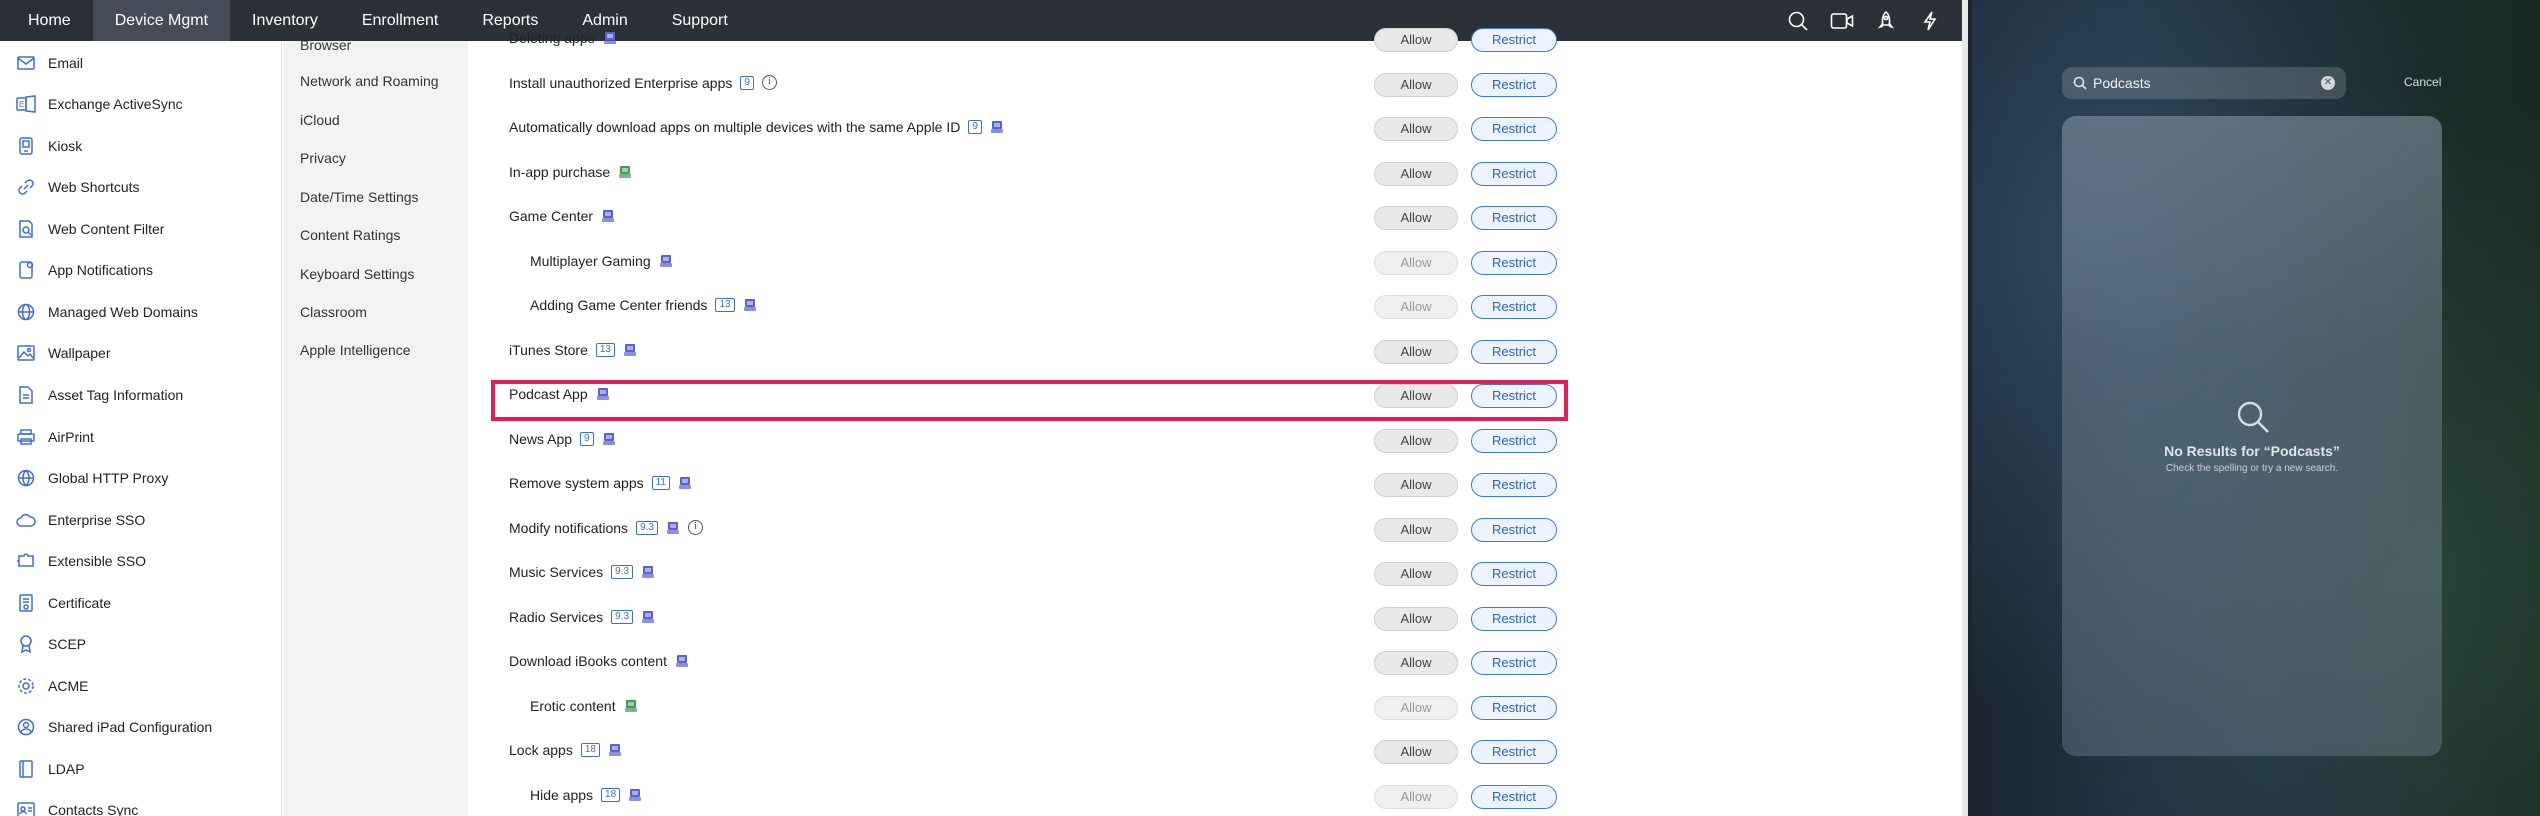  I want to click on restriction-row: Podcast App Allow Restrict, so click(1018, 396).